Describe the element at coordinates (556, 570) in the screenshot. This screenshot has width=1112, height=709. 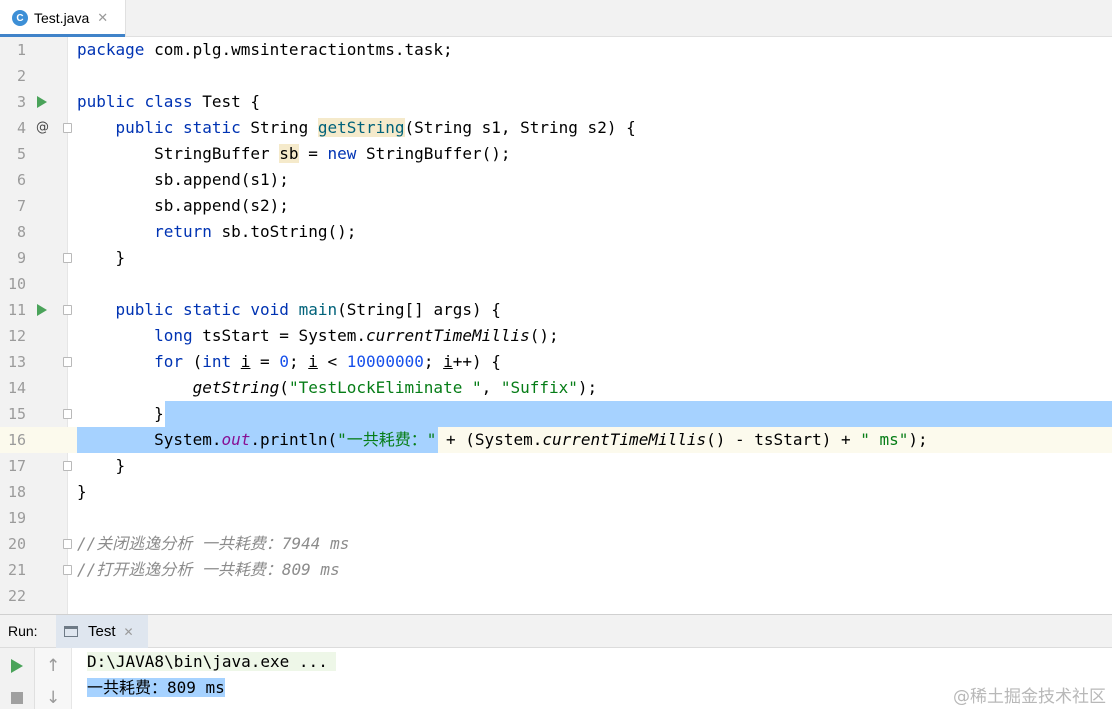
I see `code-line: 21 //打开逃逸分析 一共耗费：809 ms` at that location.